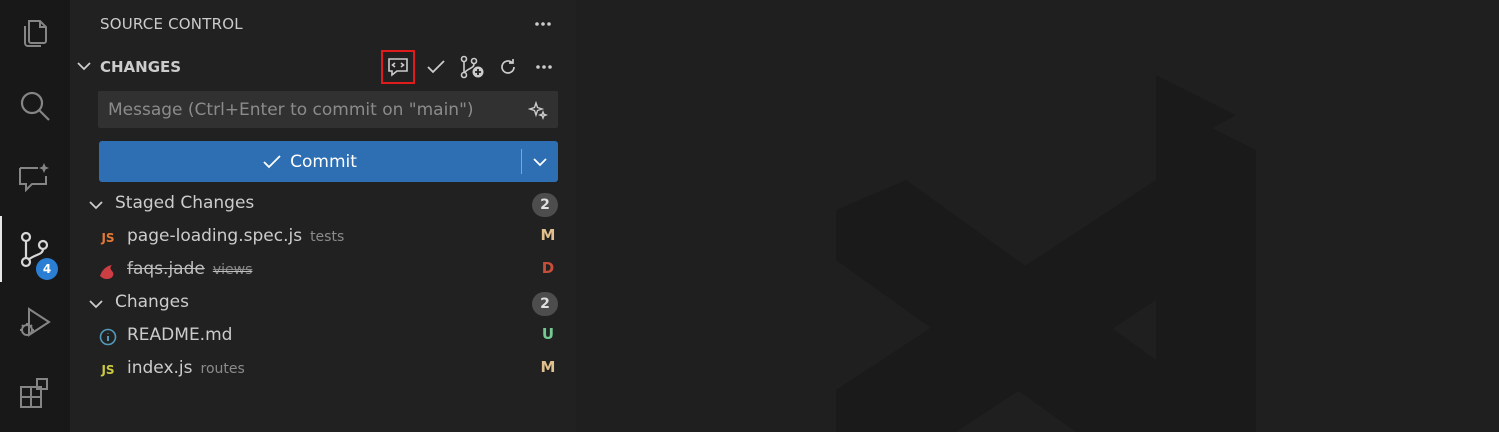 The image size is (1499, 432). What do you see at coordinates (180, 335) in the screenshot?
I see `file-name: README.md` at bounding box center [180, 335].